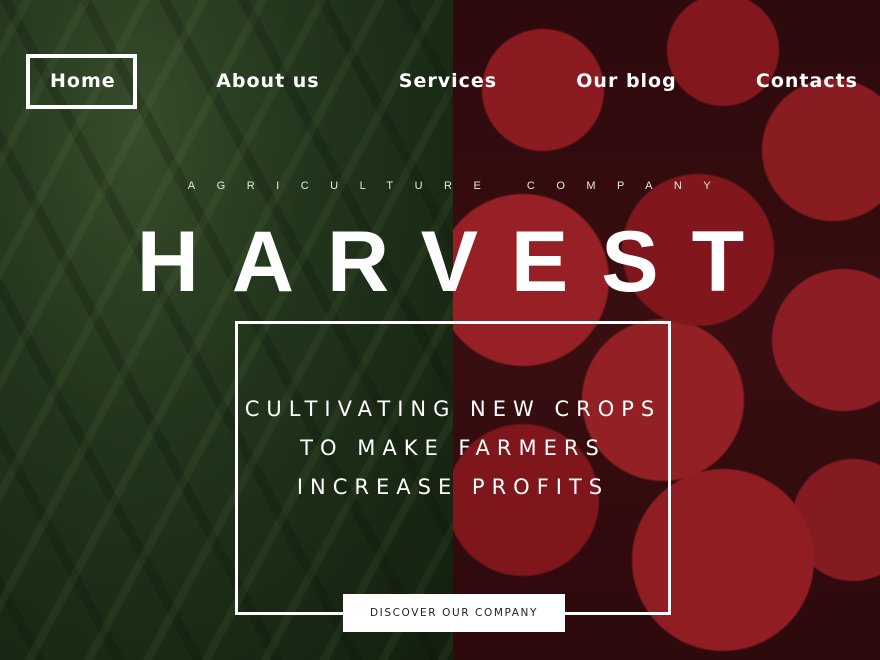 The height and width of the screenshot is (660, 880). I want to click on main-navigation: Home About us Services Our blog Contacts, so click(442, 81).